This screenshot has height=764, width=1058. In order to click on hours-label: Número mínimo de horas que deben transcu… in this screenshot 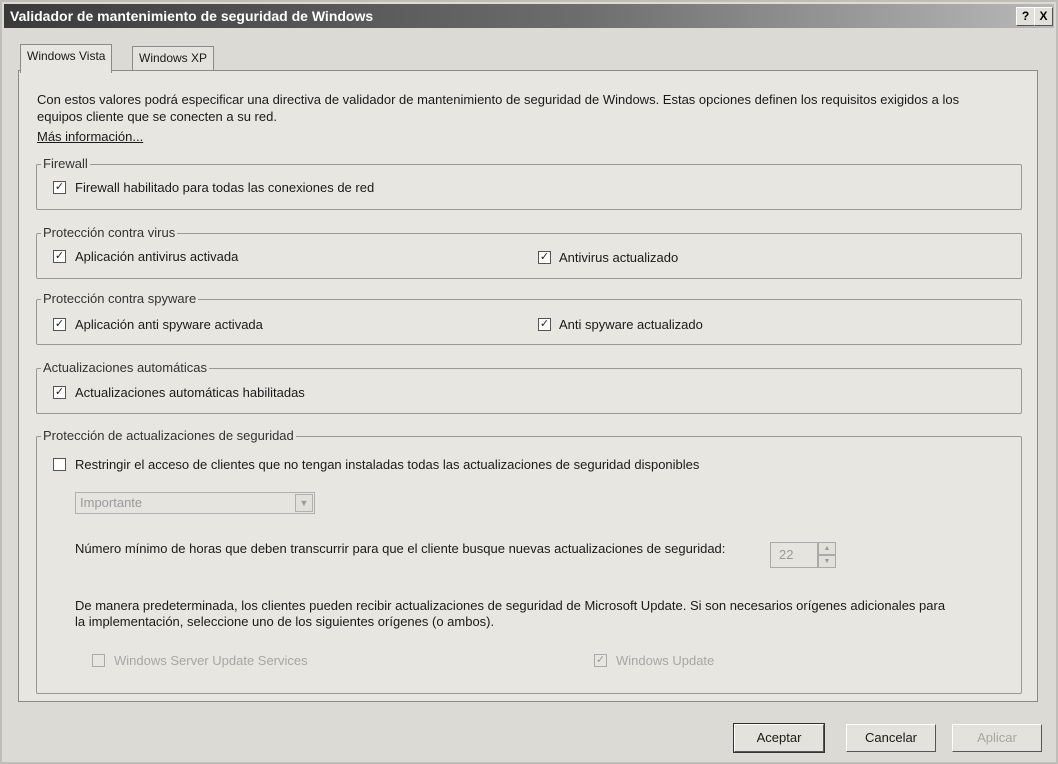, I will do `click(400, 548)`.